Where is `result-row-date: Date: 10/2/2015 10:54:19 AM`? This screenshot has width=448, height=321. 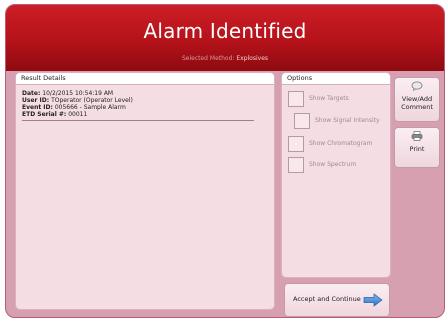 result-row-date: Date: 10/2/2015 10:54:19 AM is located at coordinates (145, 93).